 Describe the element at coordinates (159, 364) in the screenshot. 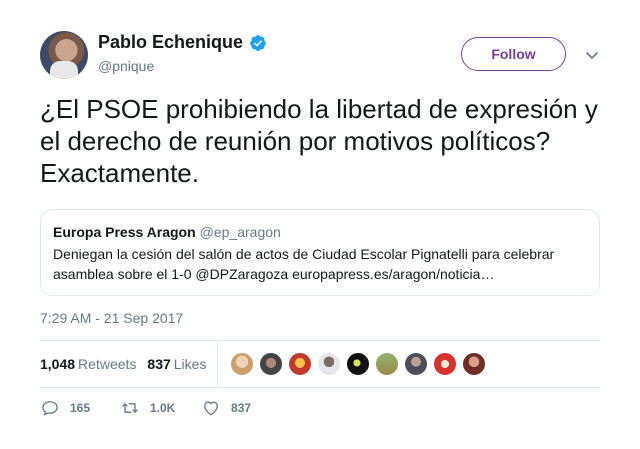

I see `likes-count: 837` at that location.